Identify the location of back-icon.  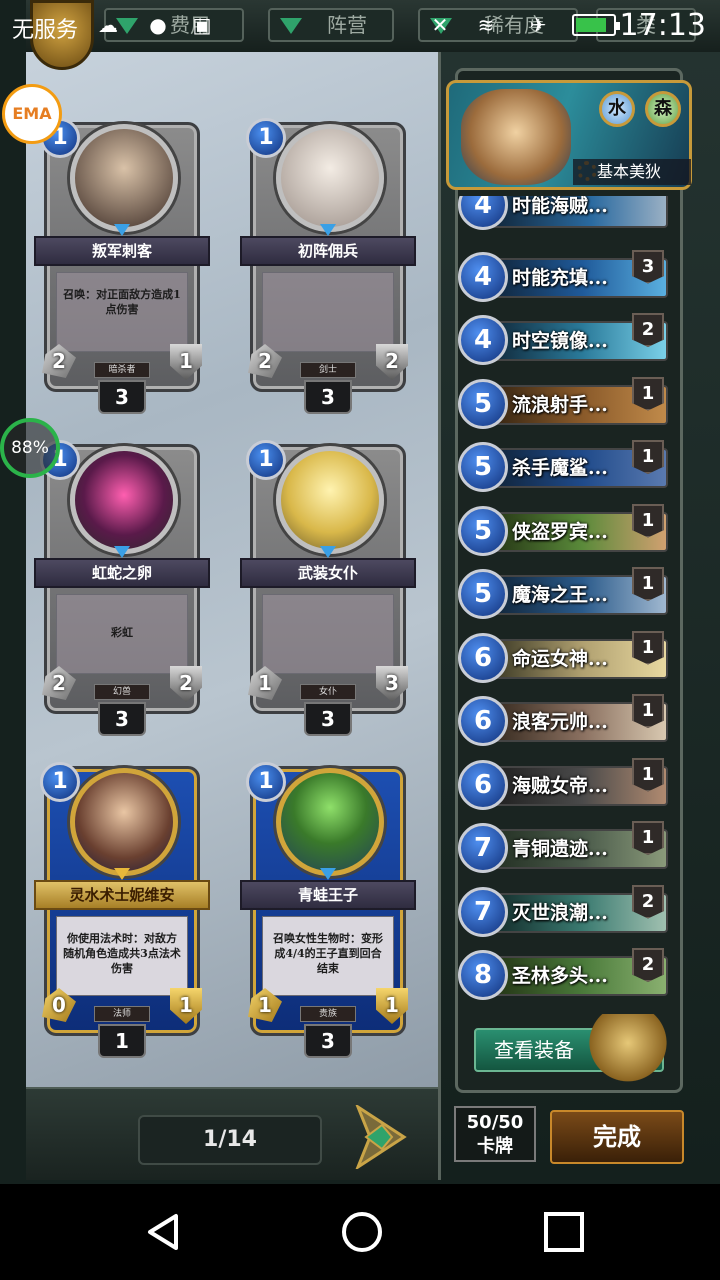
(164, 1232).